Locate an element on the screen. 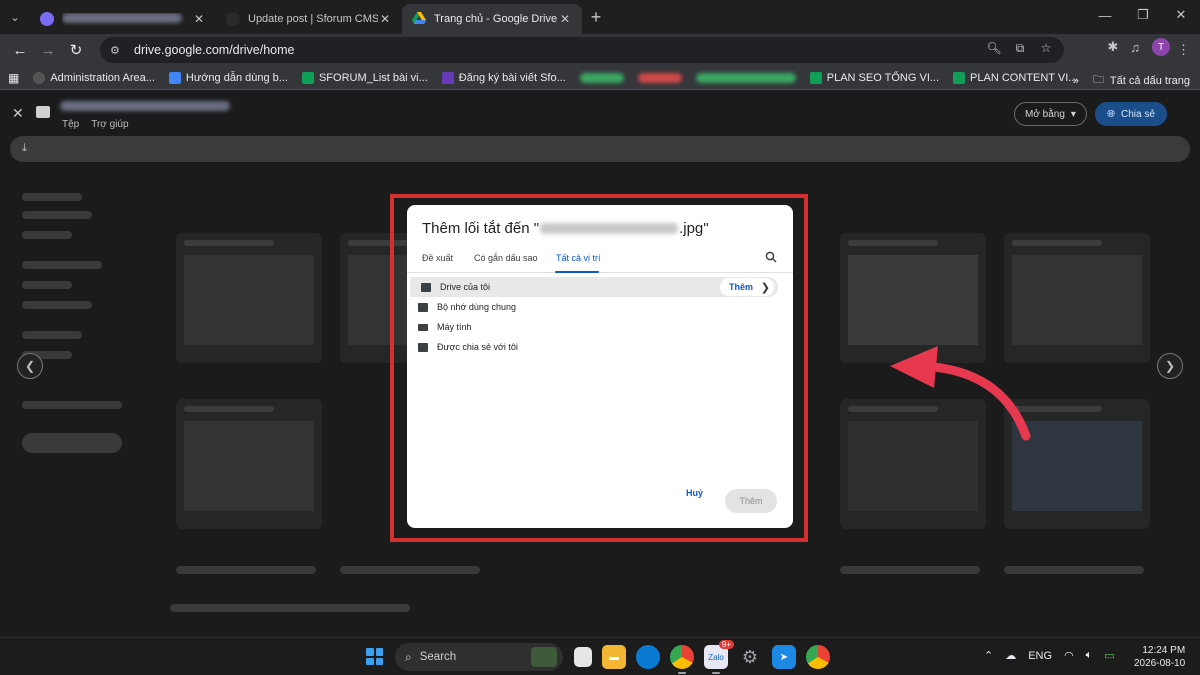 This screenshot has height=675, width=1200. address-bar: ⚙ drive.google.com/drive/home 🔍︎ ⧉ ☆ is located at coordinates (582, 50).